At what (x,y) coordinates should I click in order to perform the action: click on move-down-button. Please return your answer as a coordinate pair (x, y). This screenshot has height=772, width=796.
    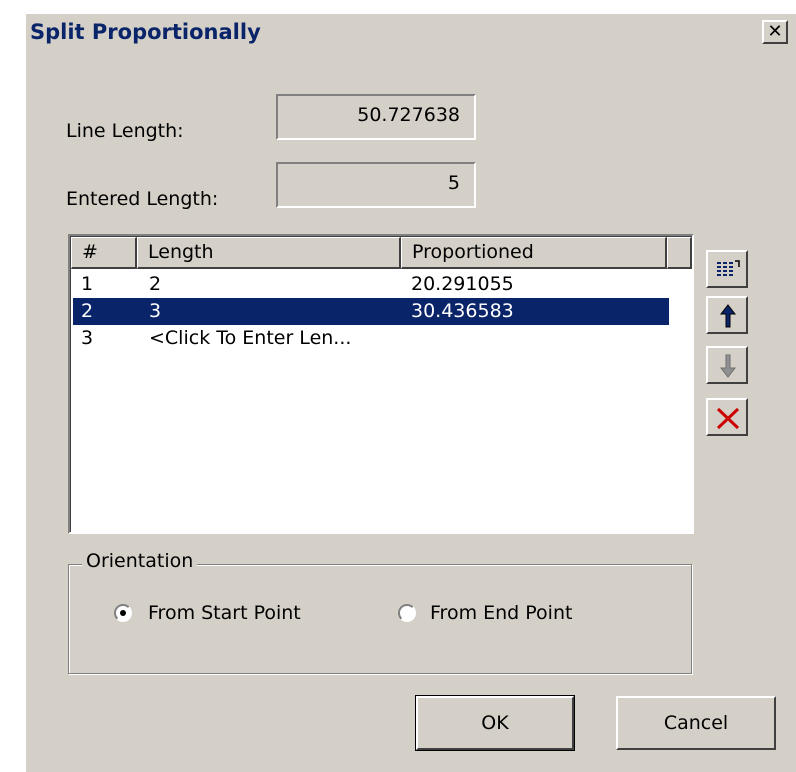
    Looking at the image, I should click on (727, 365).